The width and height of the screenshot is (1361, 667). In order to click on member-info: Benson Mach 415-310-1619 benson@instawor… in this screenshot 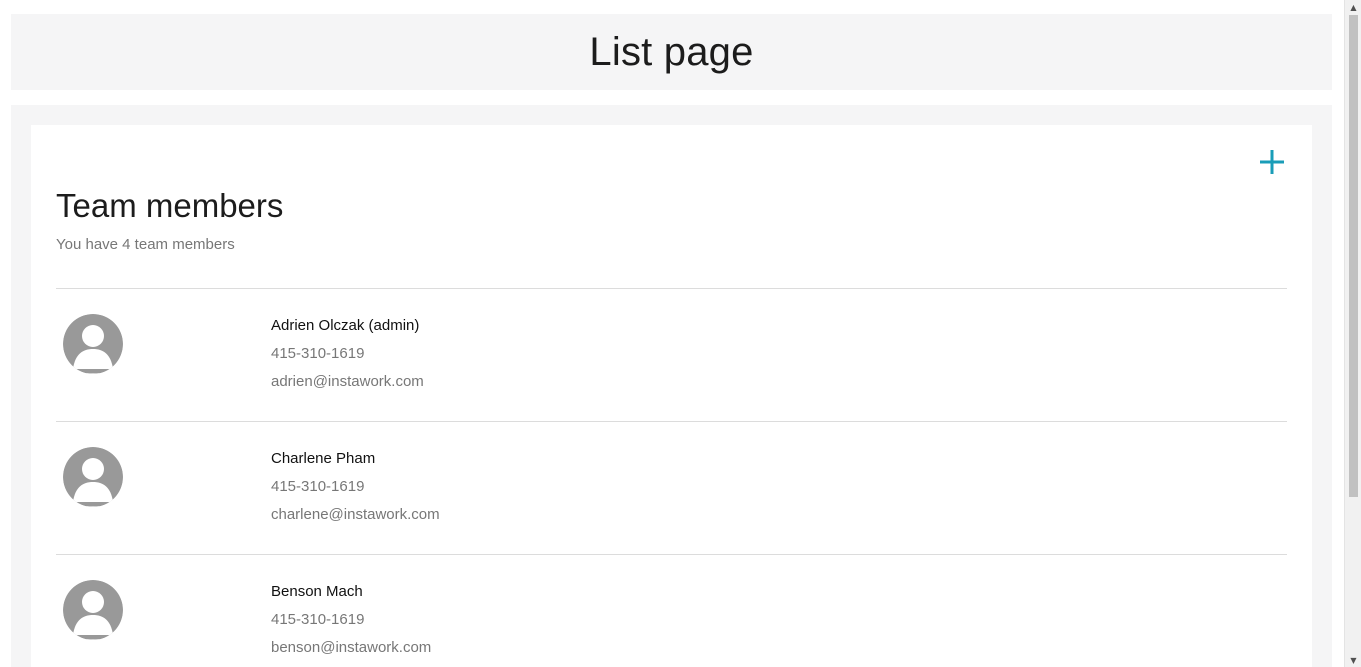, I will do `click(351, 620)`.